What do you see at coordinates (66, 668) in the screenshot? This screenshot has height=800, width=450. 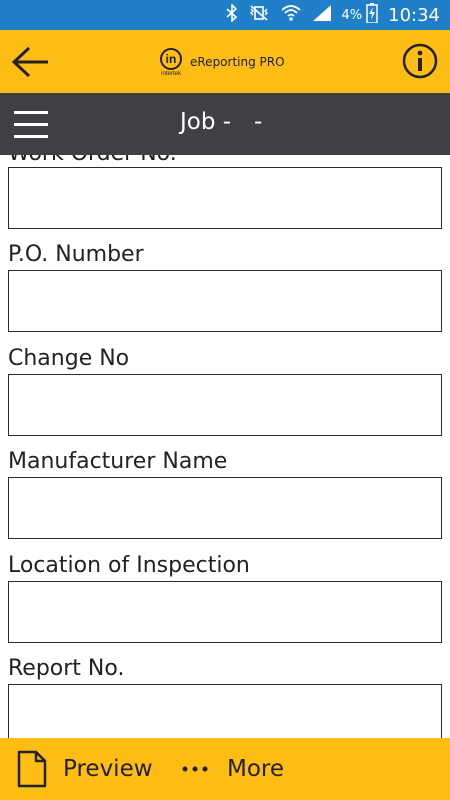 I see `report-no-label: Report No.` at bounding box center [66, 668].